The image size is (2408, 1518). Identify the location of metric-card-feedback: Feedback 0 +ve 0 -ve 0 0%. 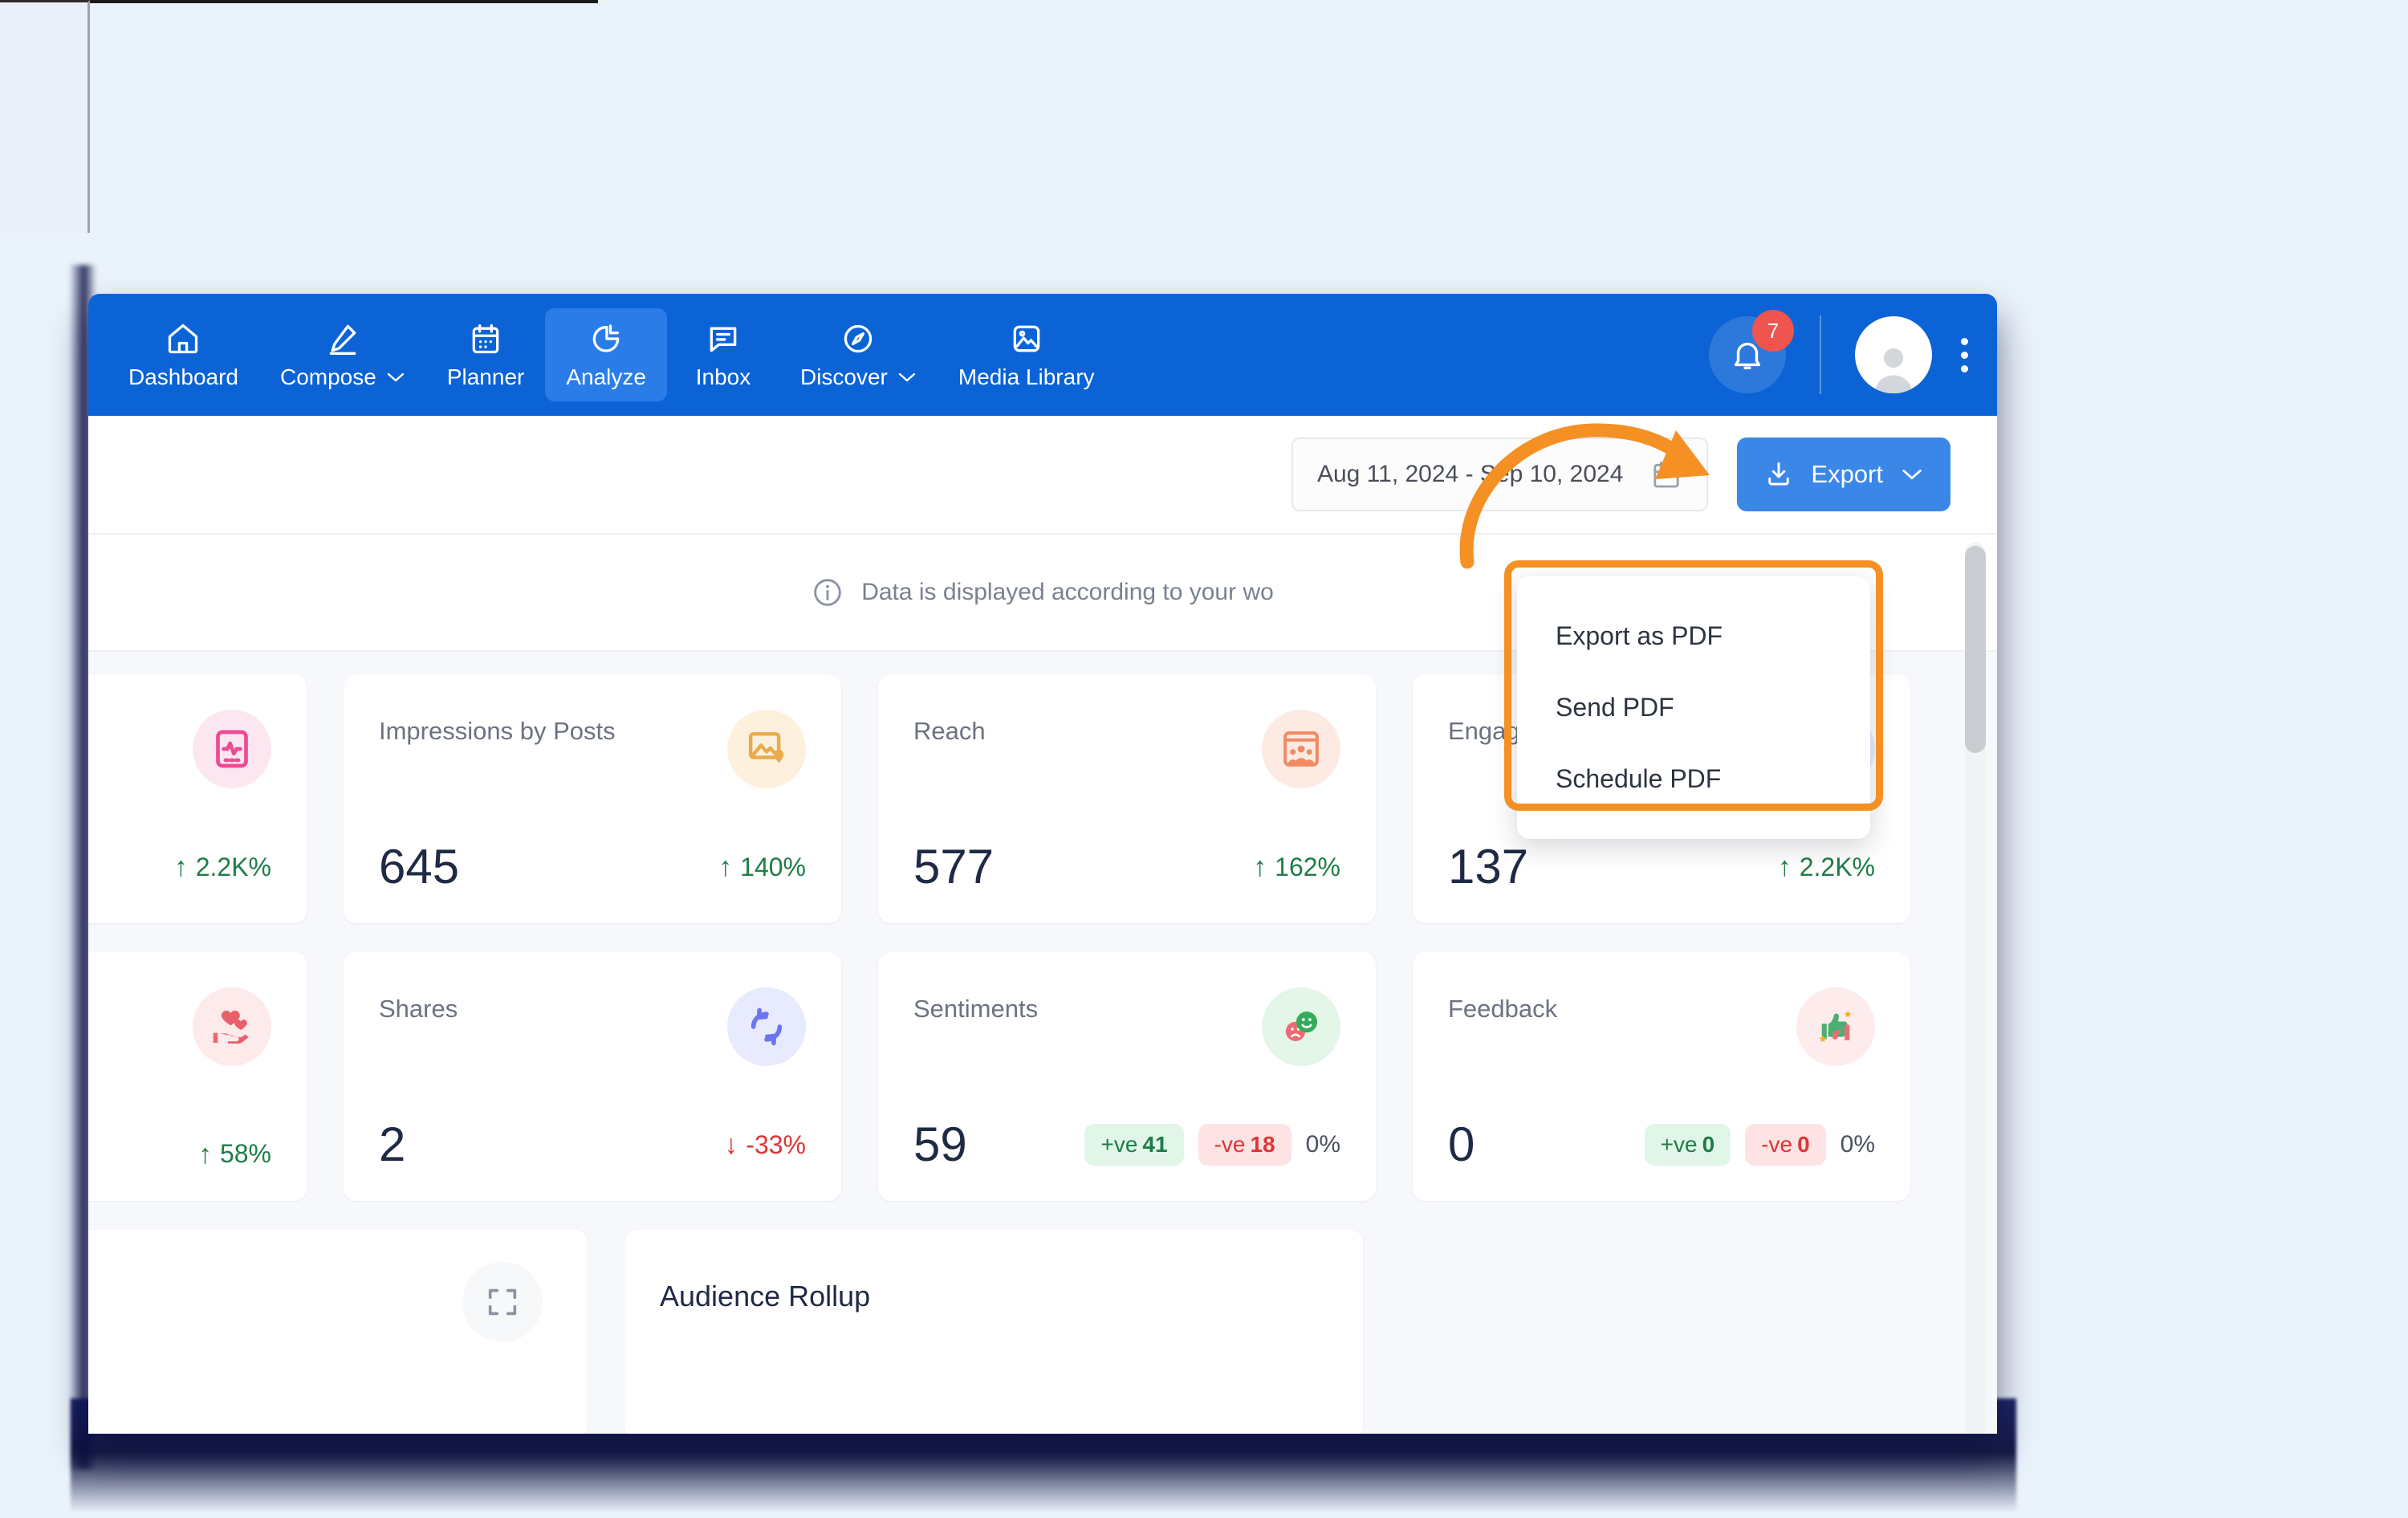
(1661, 1077).